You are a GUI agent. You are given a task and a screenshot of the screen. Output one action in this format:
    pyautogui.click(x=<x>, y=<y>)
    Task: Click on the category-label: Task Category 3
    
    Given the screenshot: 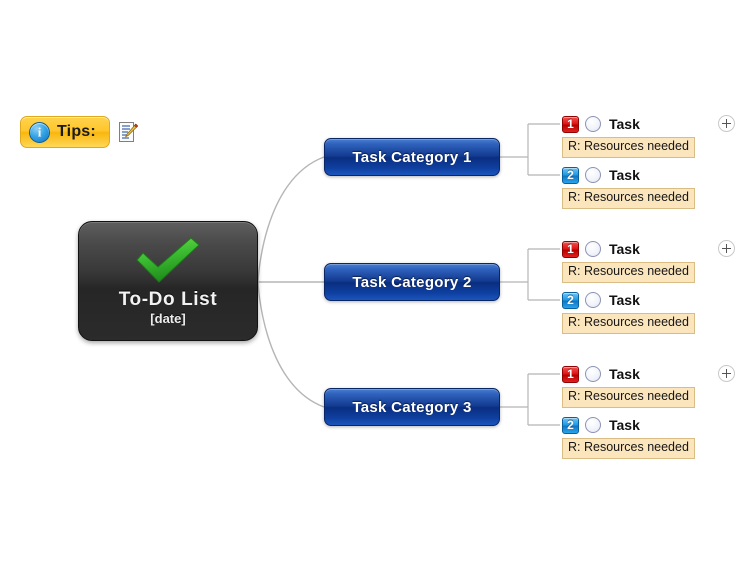 What is the action you would take?
    pyautogui.click(x=412, y=407)
    